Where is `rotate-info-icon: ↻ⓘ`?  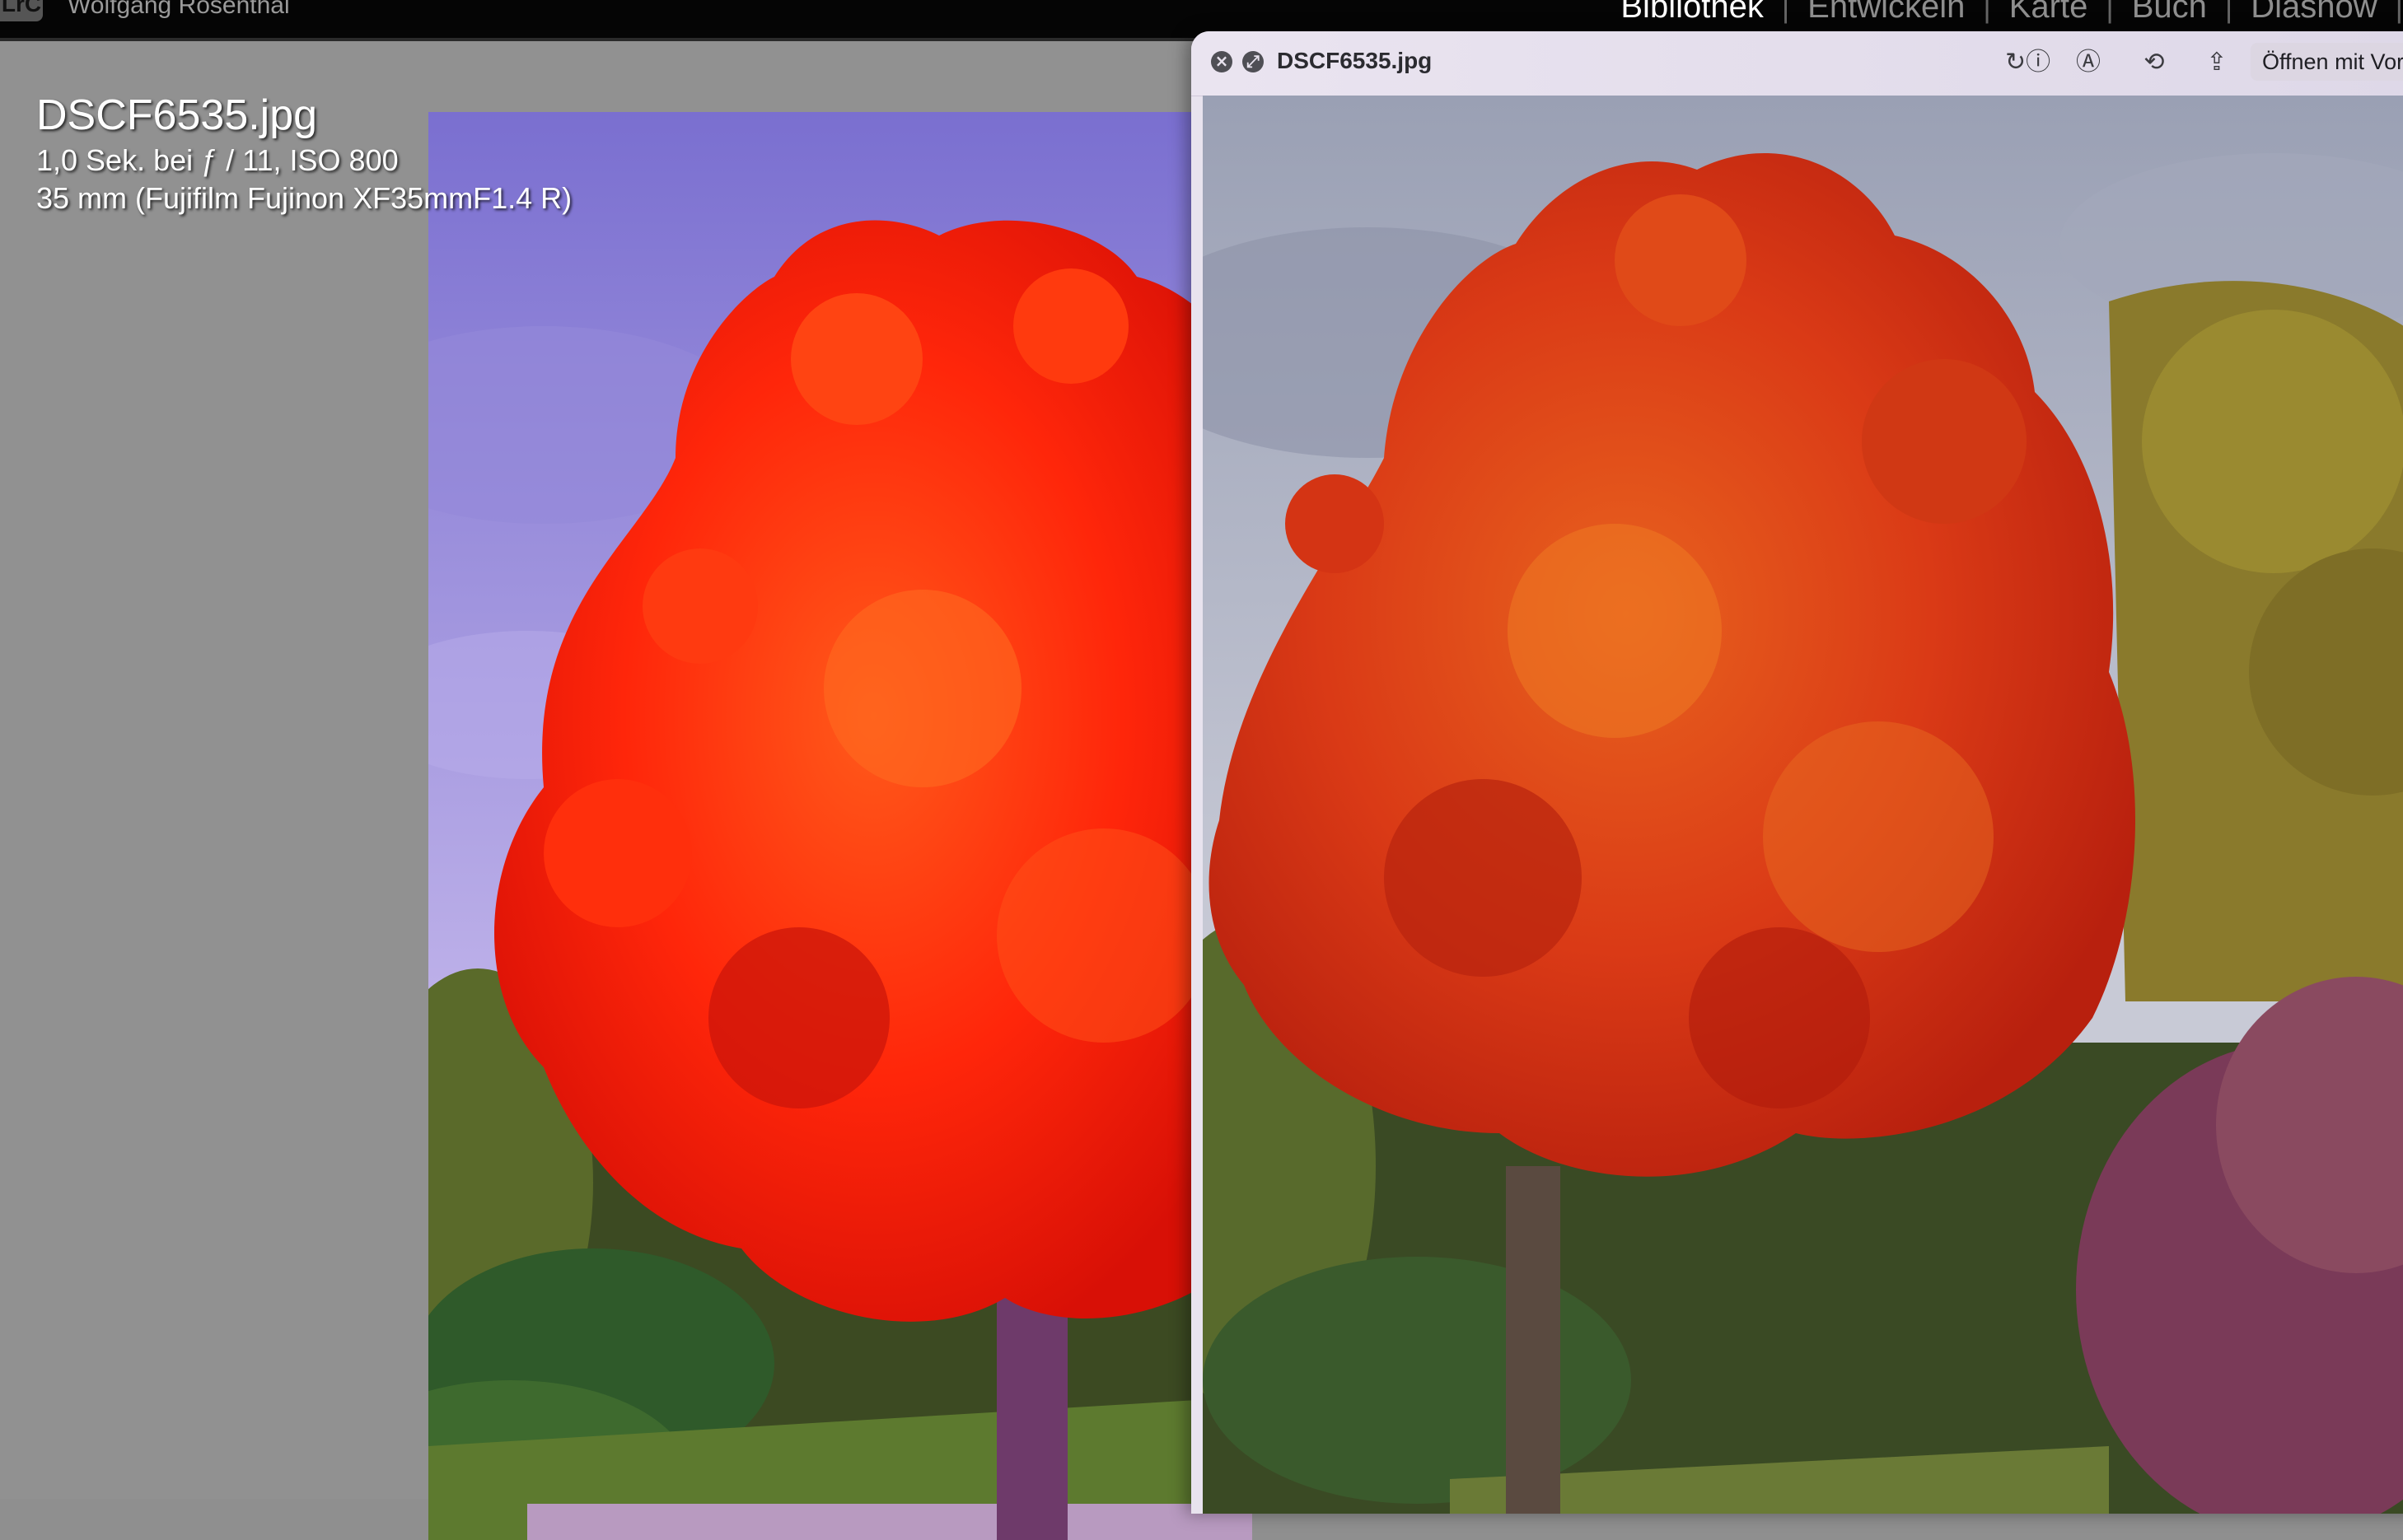
rotate-info-icon: ↻ⓘ is located at coordinates (2028, 62).